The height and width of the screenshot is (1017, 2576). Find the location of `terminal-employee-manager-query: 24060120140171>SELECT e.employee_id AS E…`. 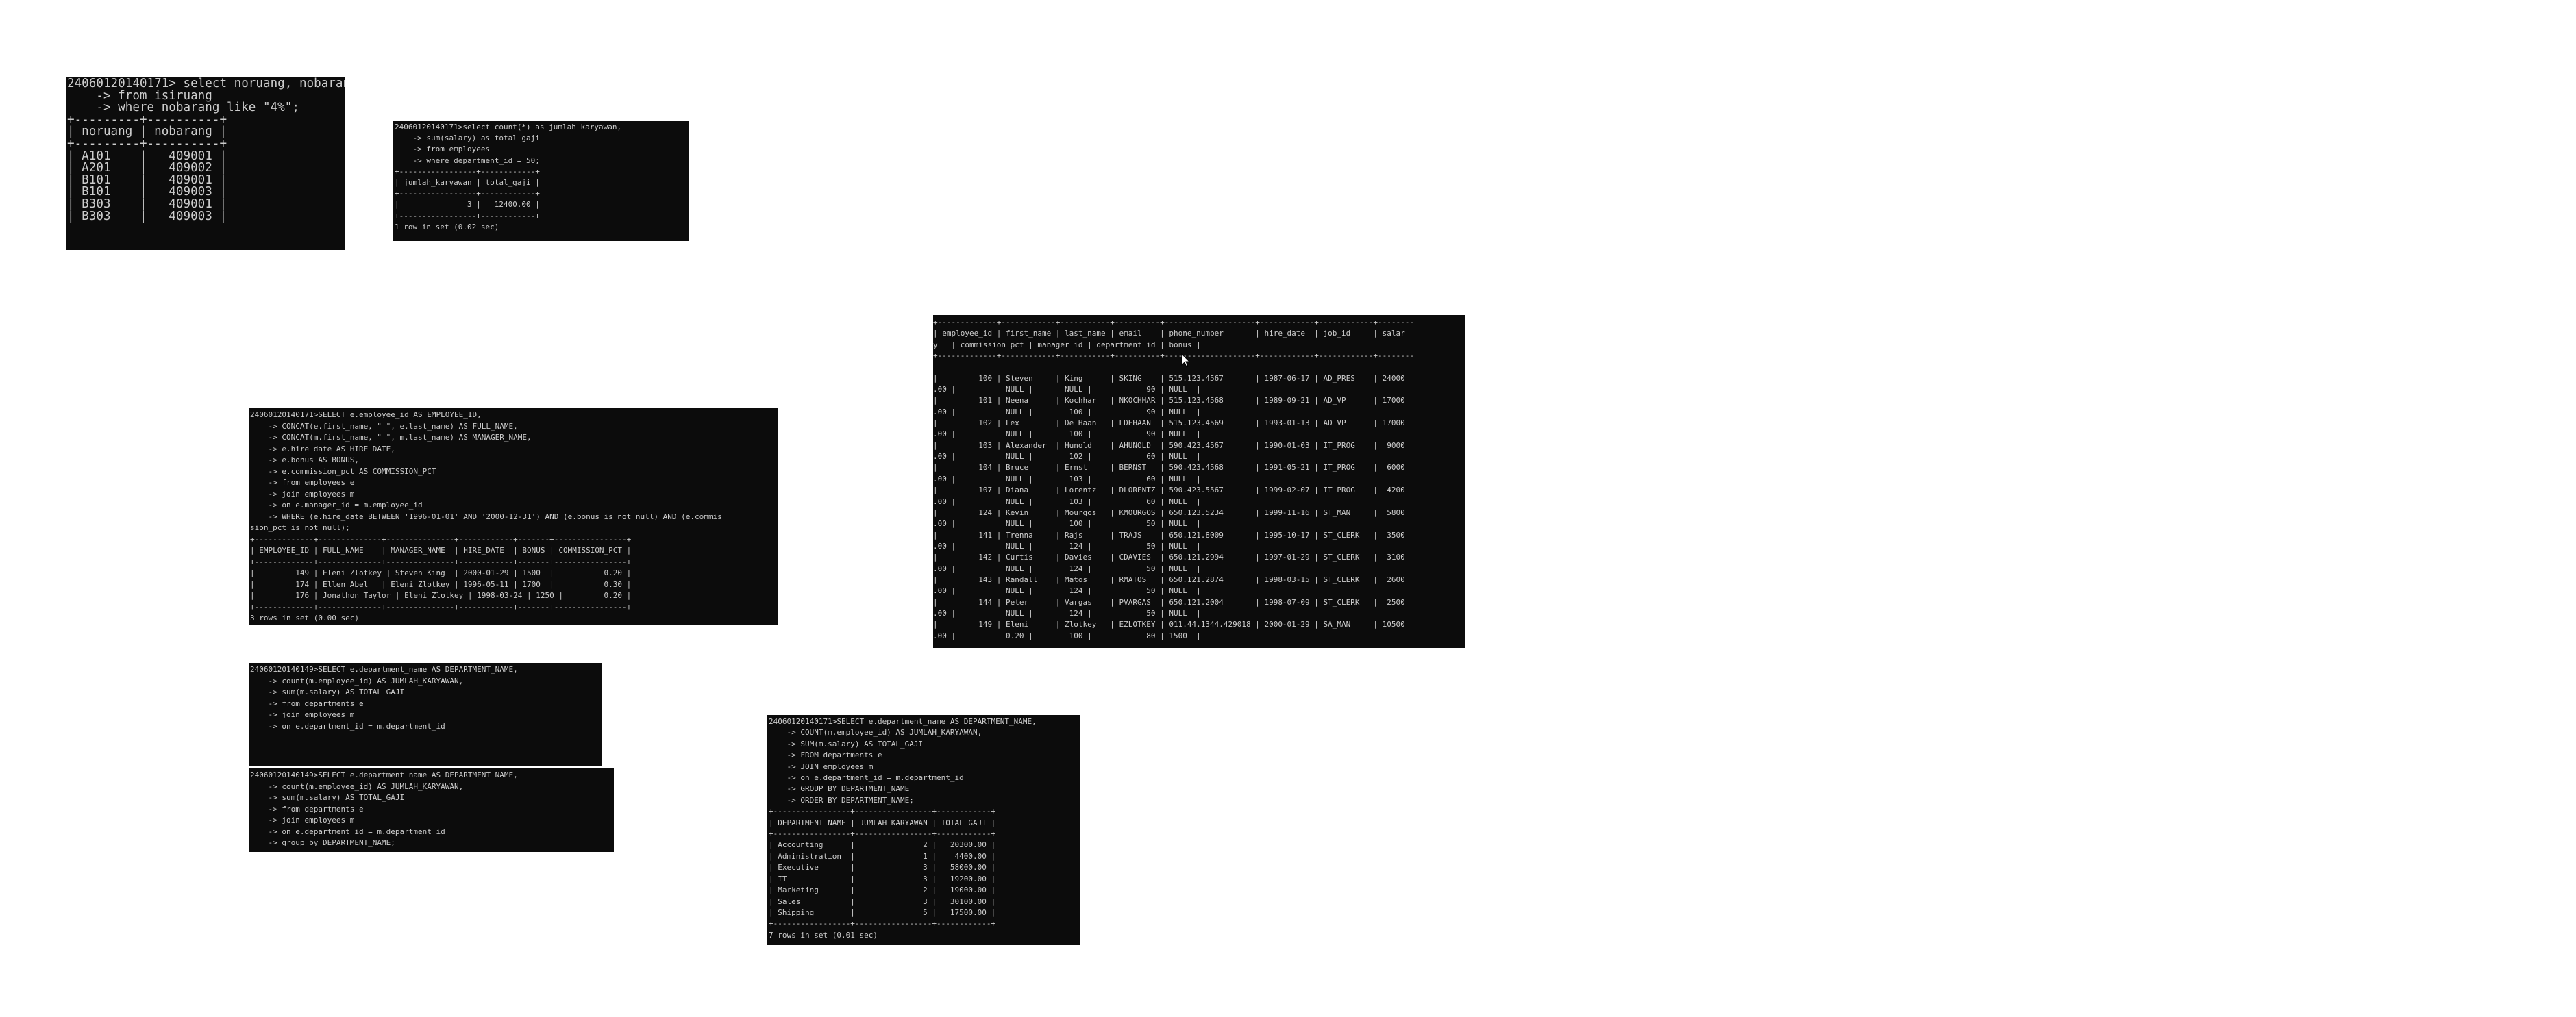

terminal-employee-manager-query: 24060120140171>SELECT e.employee_id AS E… is located at coordinates (513, 516).